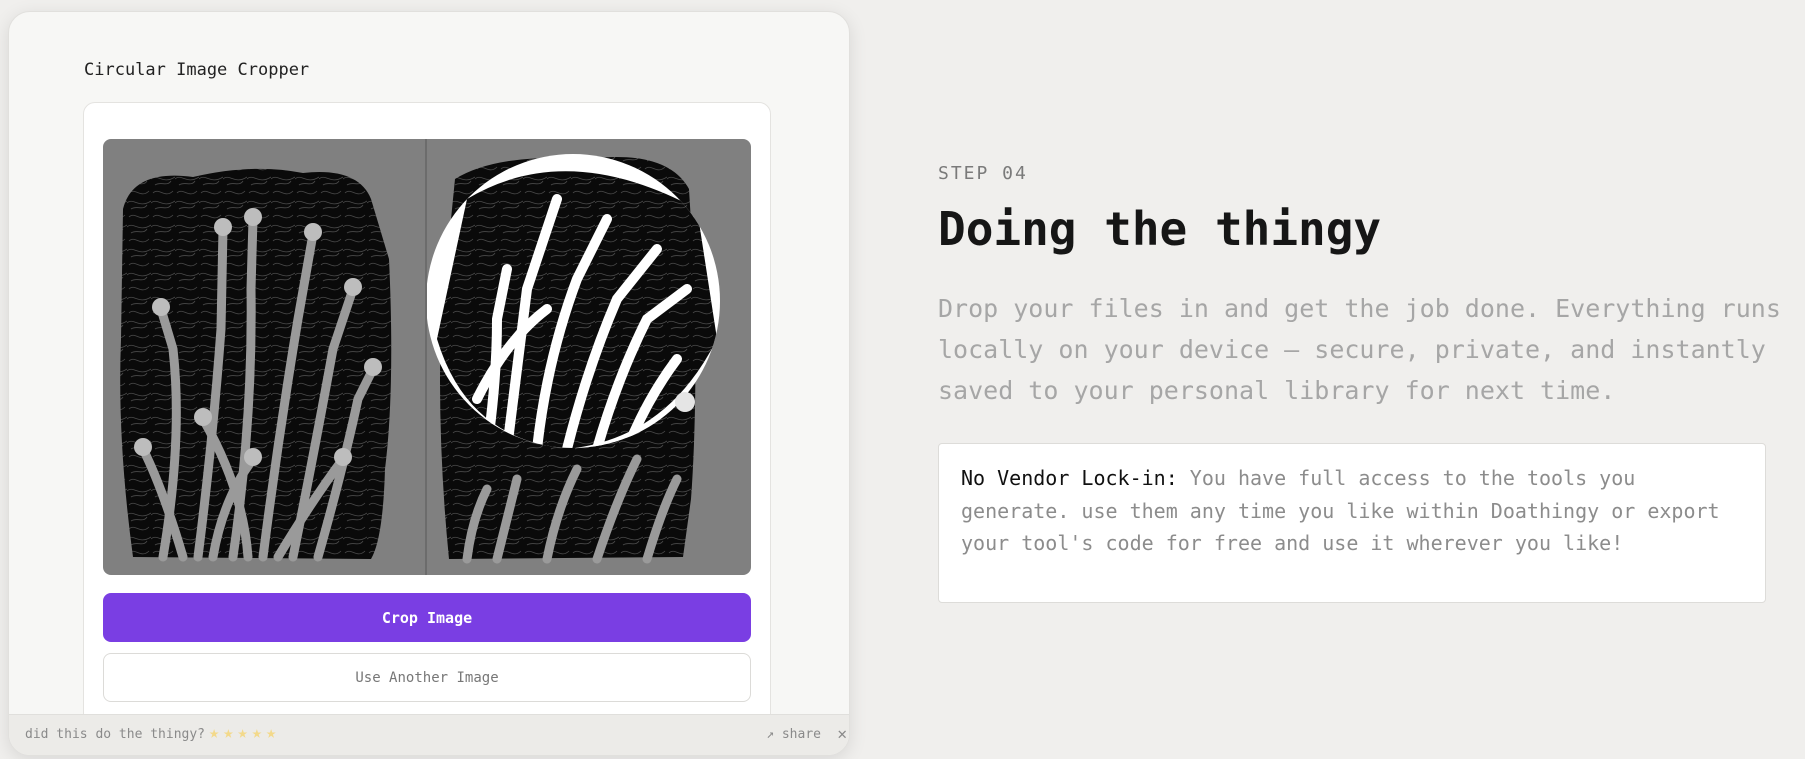 Image resolution: width=1805 pixels, height=759 pixels. Describe the element at coordinates (427, 677) in the screenshot. I see `use-another-image-button: Use Another Image` at that location.